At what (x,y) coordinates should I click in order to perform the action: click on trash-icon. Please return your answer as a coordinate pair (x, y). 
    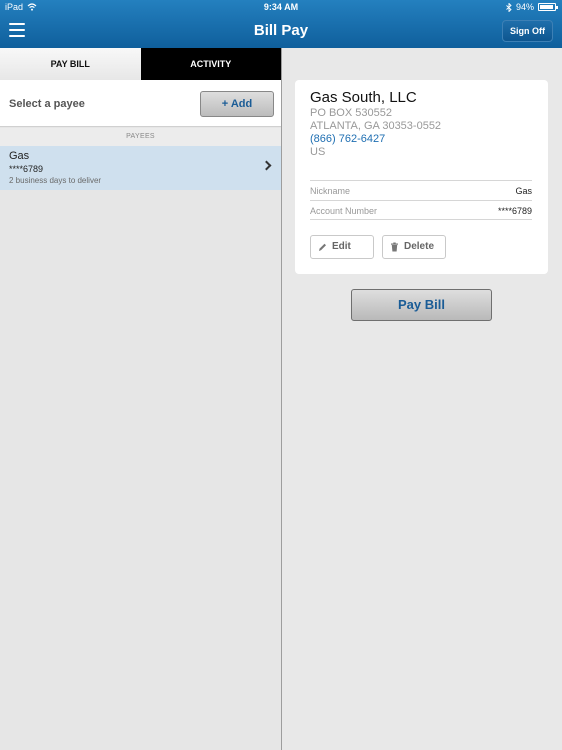
    Looking at the image, I should click on (394, 247).